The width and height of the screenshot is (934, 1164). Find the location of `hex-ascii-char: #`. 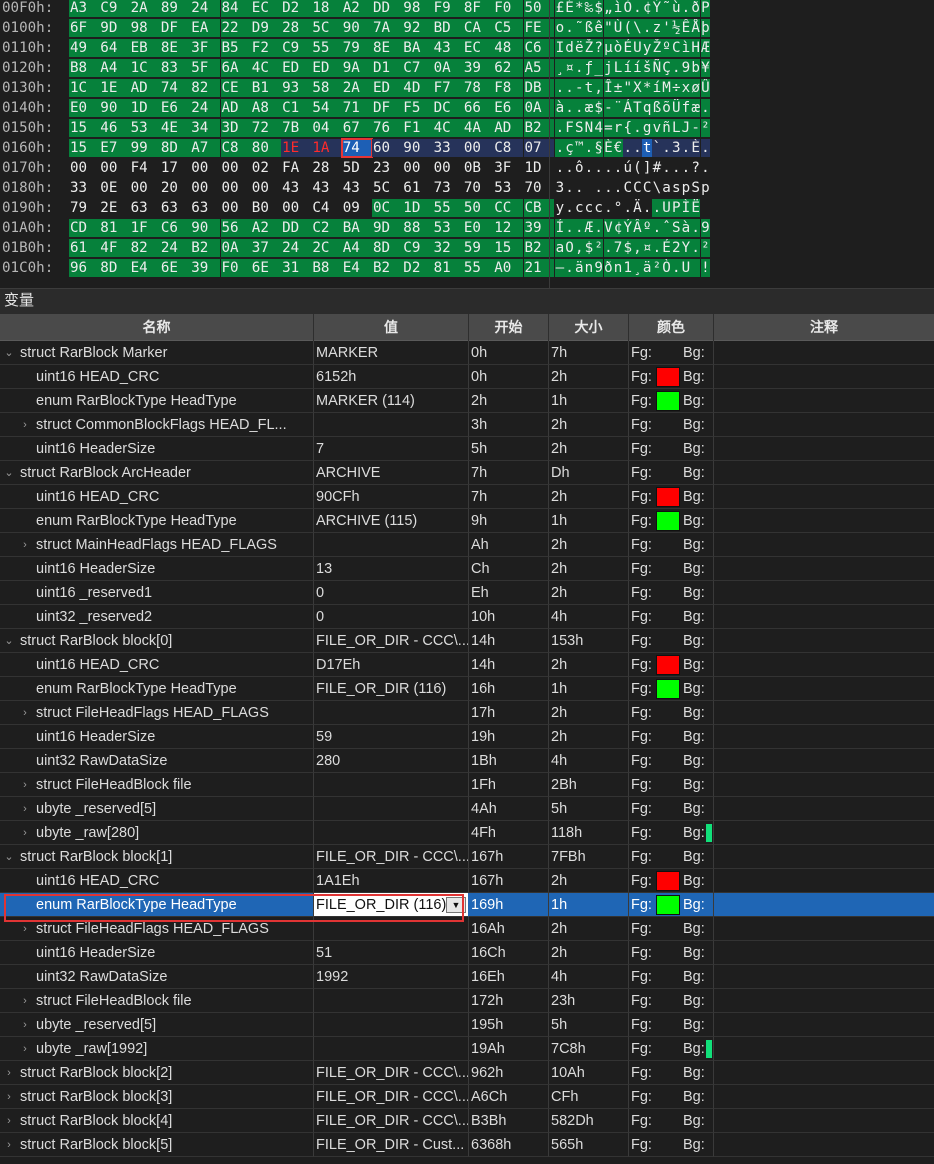

hex-ascii-char: # is located at coordinates (657, 168).